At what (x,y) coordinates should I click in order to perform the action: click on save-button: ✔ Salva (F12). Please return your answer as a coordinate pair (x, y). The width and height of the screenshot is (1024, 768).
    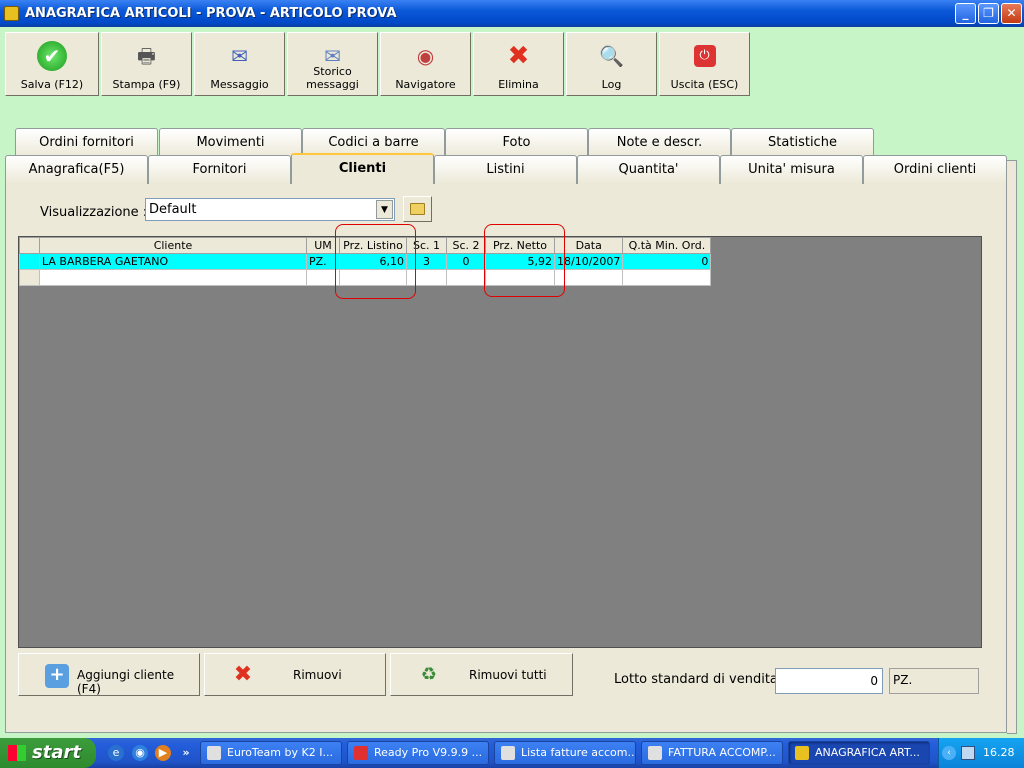
    Looking at the image, I should click on (52, 64).